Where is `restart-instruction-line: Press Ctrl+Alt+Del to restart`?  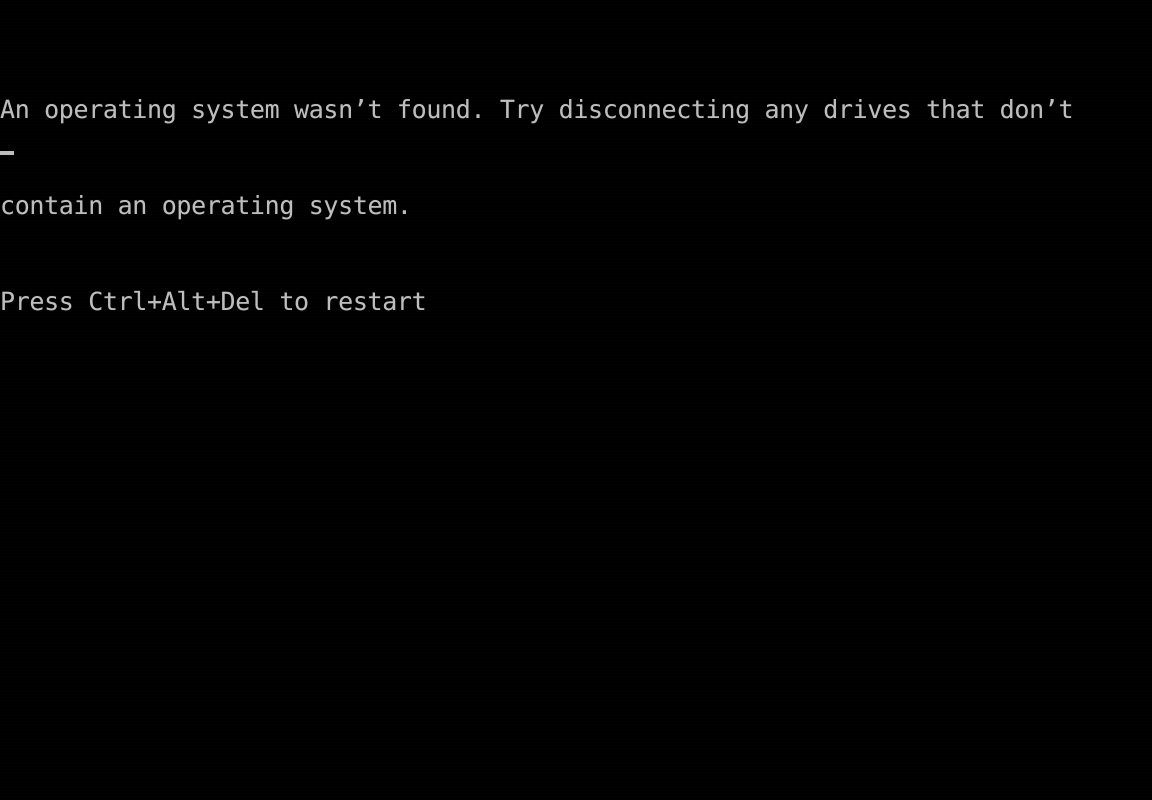
restart-instruction-line: Press Ctrl+Alt+Del to restart is located at coordinates (213, 301).